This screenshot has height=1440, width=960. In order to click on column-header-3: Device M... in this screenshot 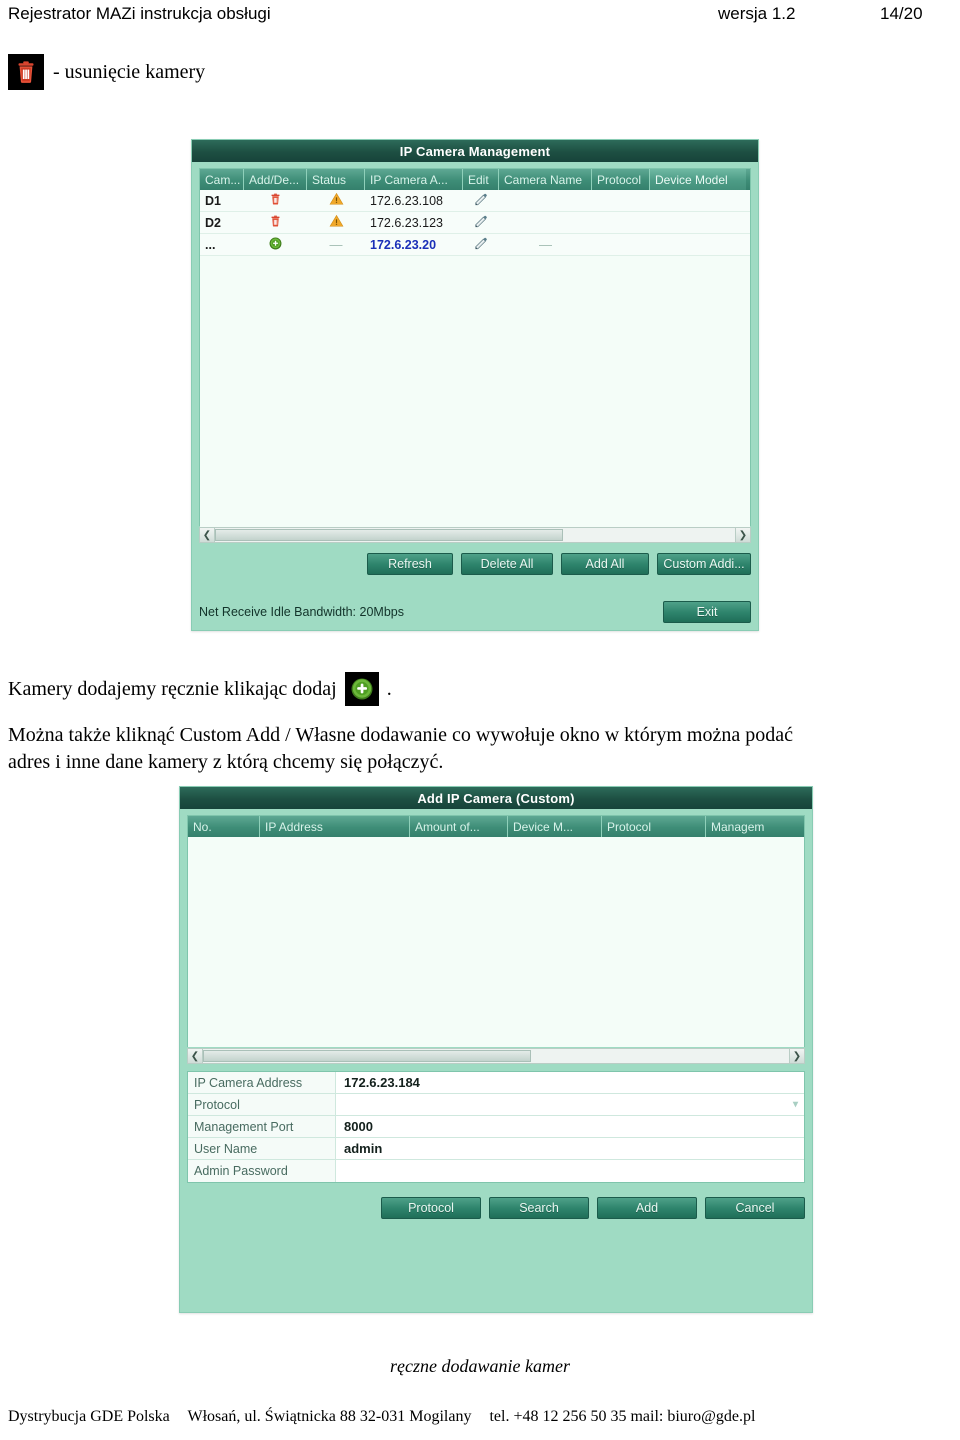, I will do `click(555, 826)`.